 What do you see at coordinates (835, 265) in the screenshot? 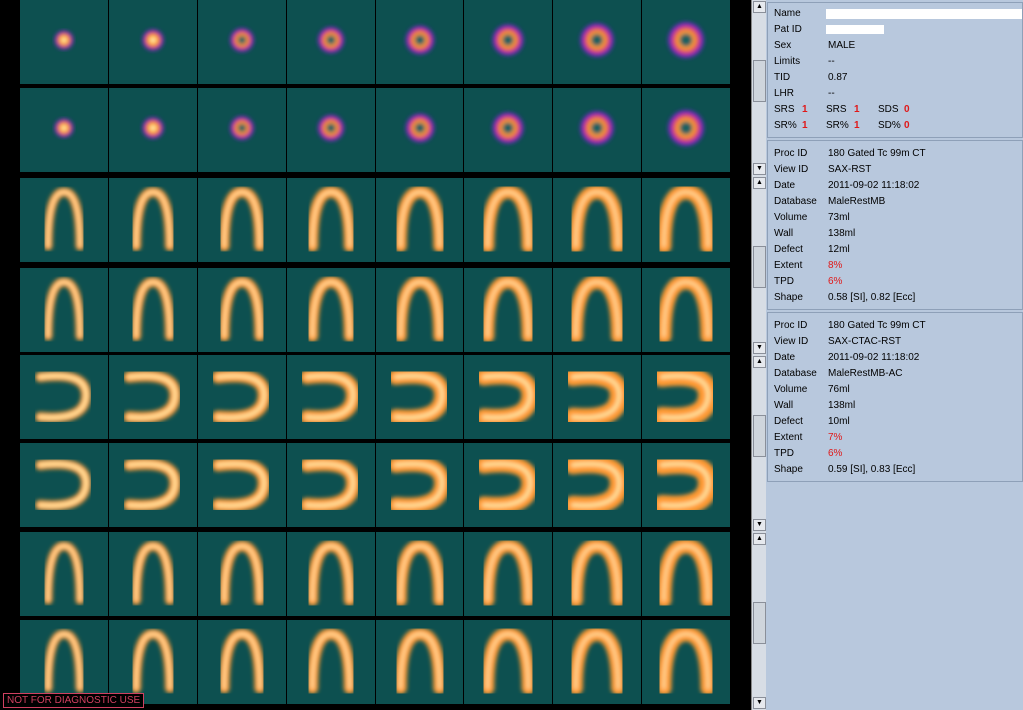
I see `extent-value: 8%` at bounding box center [835, 265].